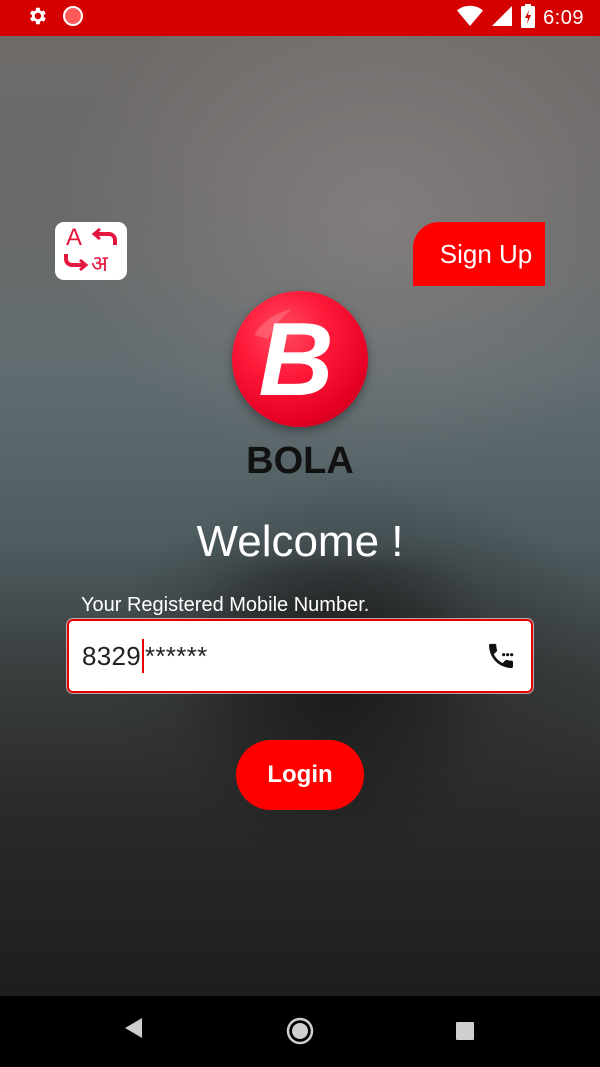 The image size is (600, 1067). What do you see at coordinates (143, 656) in the screenshot?
I see `text-caret` at bounding box center [143, 656].